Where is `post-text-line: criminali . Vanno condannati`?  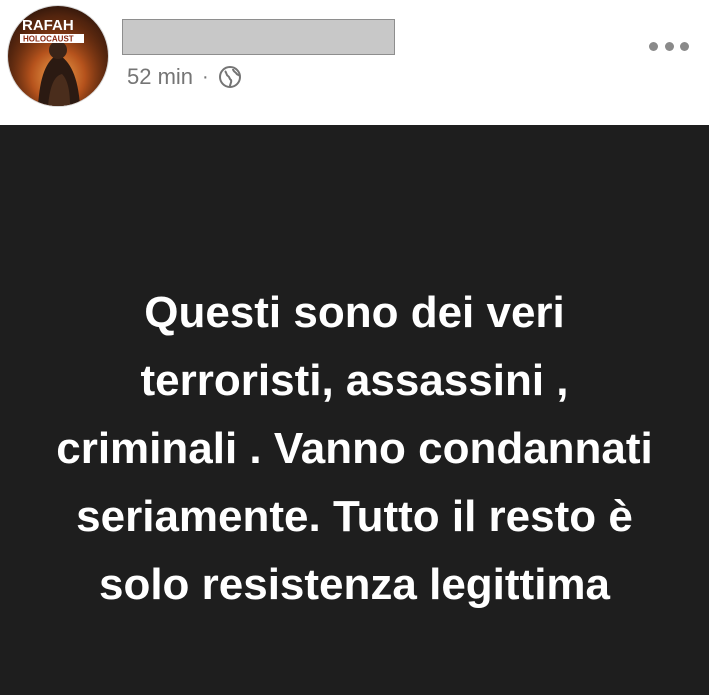
post-text-line: criminali . Vanno condannati is located at coordinates (354, 448).